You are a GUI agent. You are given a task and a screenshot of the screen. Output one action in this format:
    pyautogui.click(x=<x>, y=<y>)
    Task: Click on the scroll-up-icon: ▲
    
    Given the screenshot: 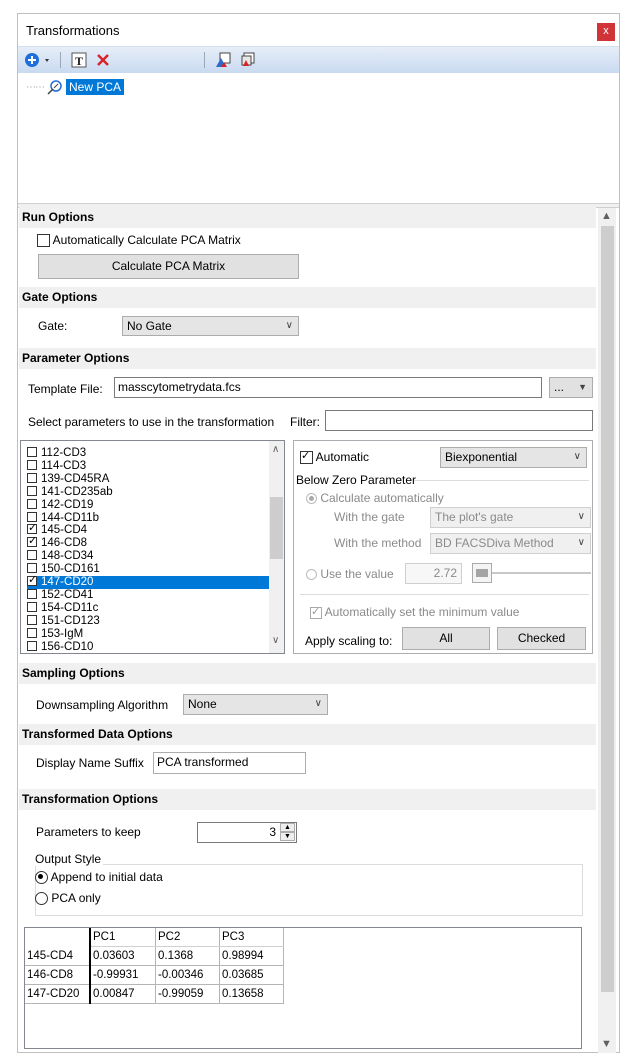 What is the action you would take?
    pyautogui.click(x=606, y=216)
    